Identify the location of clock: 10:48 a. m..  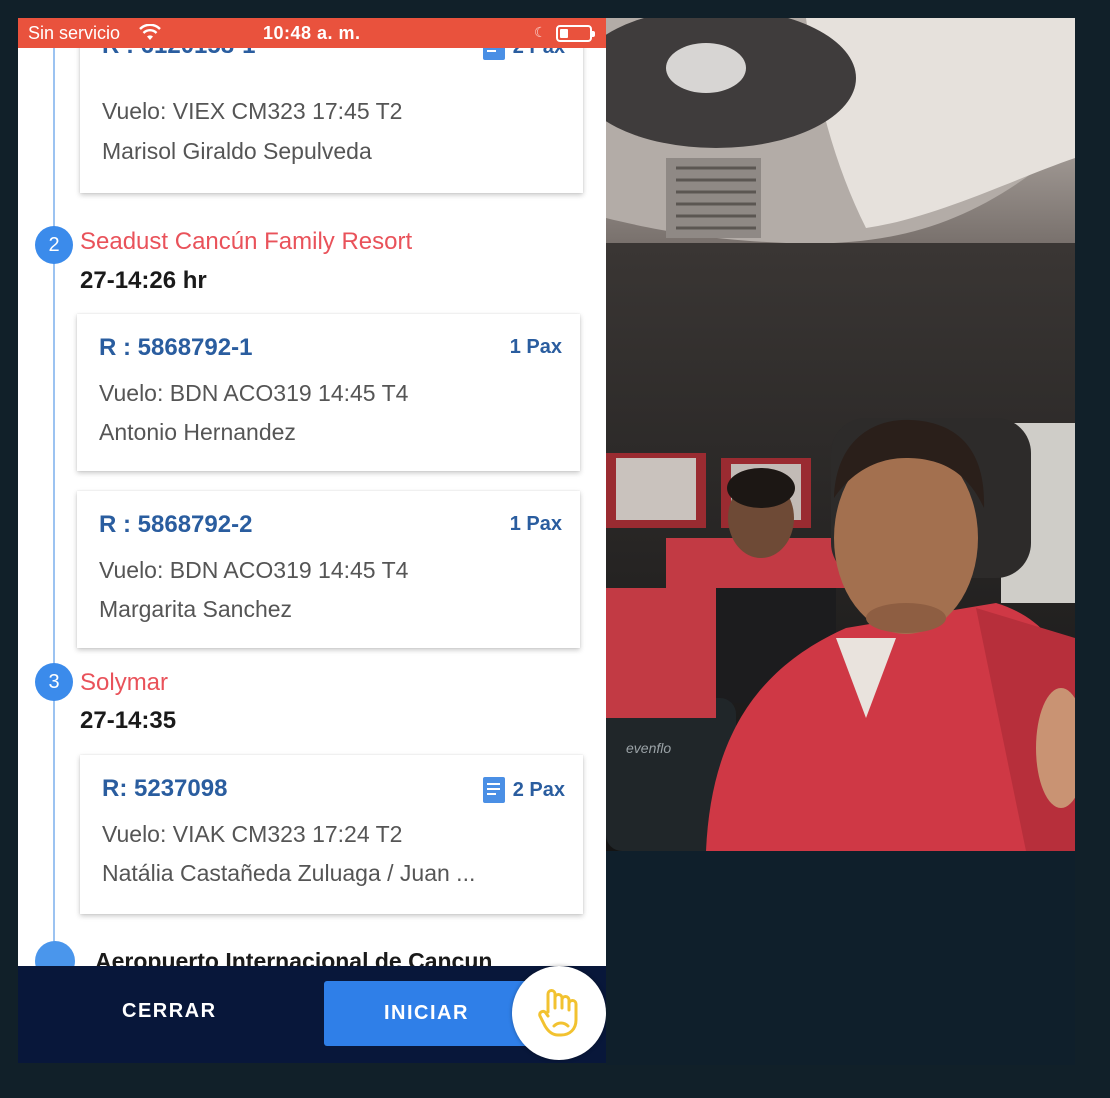
(312, 33).